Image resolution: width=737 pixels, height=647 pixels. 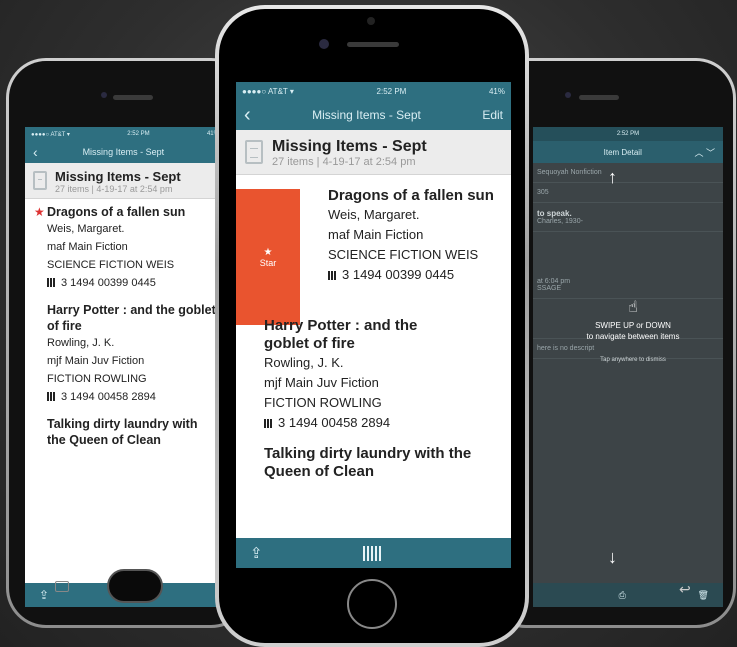 I want to click on barcode-scan-icon, so click(x=372, y=553).